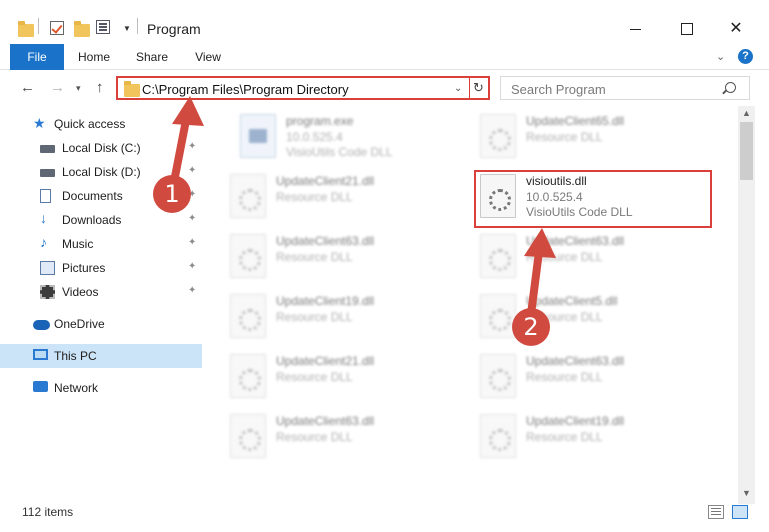 The width and height of the screenshot is (769, 532). I want to click on file-item: UpdateClient65.dll Resource DLL, so click(586, 138).